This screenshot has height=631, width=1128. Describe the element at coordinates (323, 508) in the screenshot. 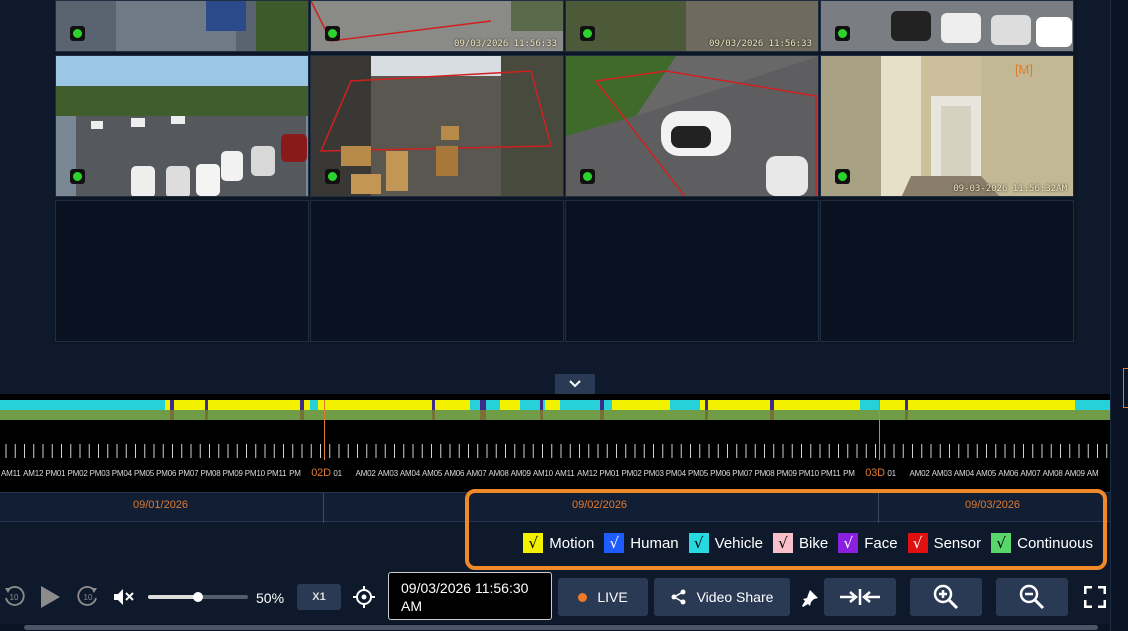

I see `date-separator` at that location.